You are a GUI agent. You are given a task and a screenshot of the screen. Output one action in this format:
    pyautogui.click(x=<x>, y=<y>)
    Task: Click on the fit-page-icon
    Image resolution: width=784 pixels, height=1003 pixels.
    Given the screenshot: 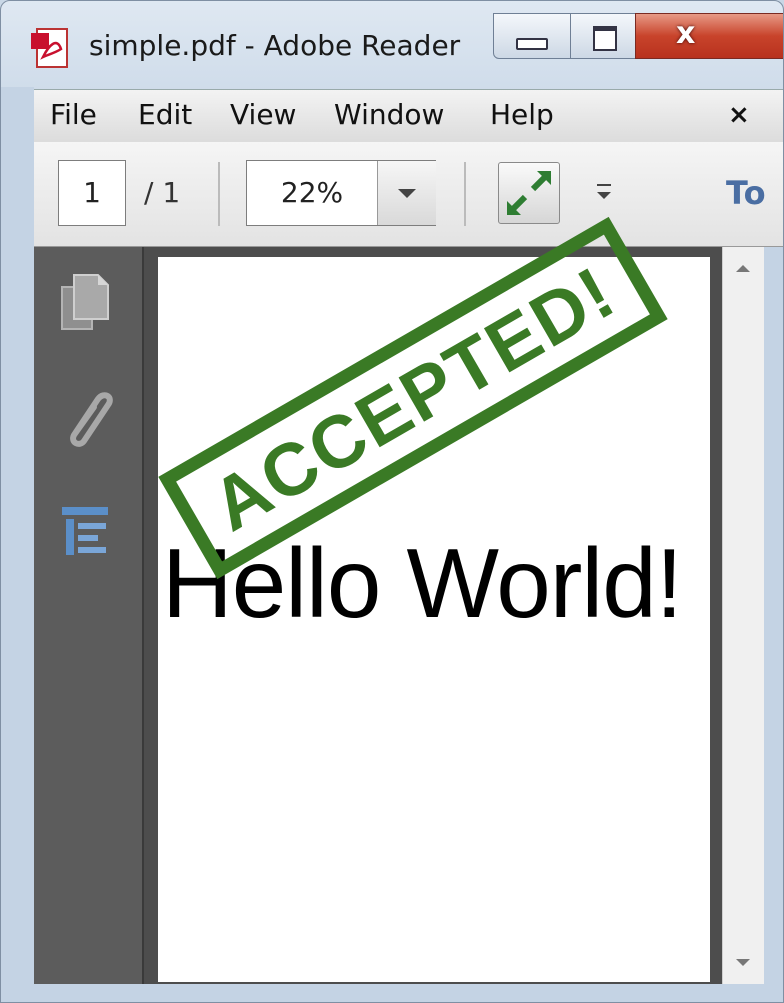 What is the action you would take?
    pyautogui.click(x=529, y=193)
    